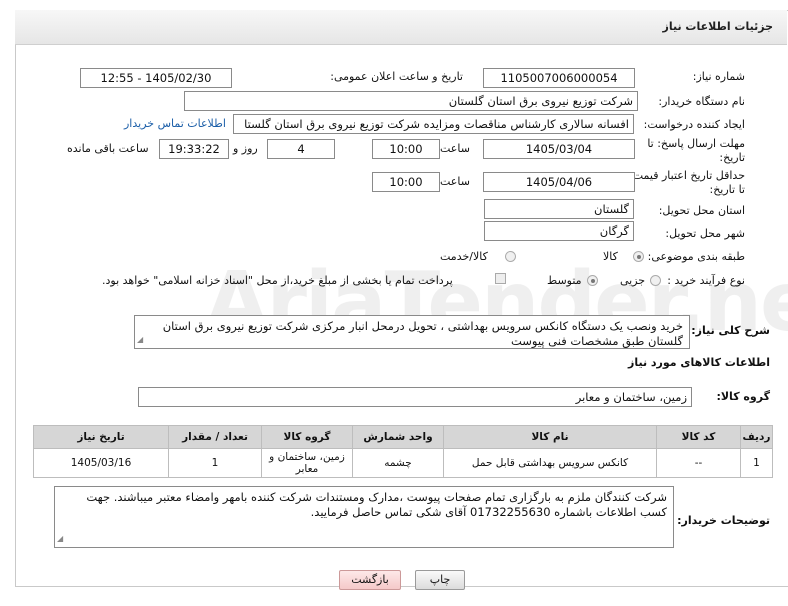 The image size is (788, 606). I want to click on category-option-goods-service: کالا/خدمت, so click(464, 256).